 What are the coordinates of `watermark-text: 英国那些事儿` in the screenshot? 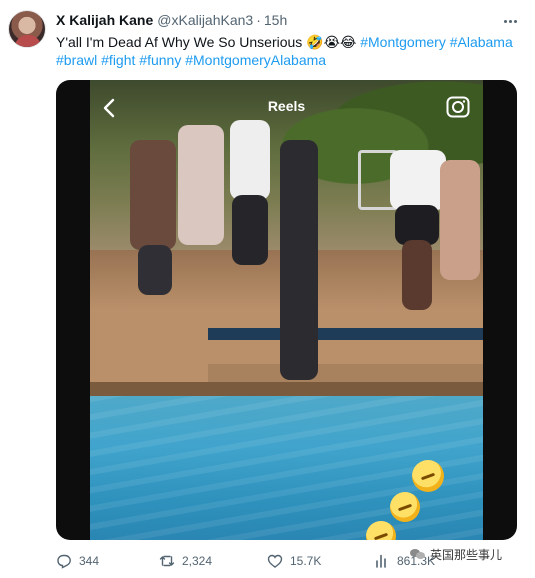 It's located at (466, 554).